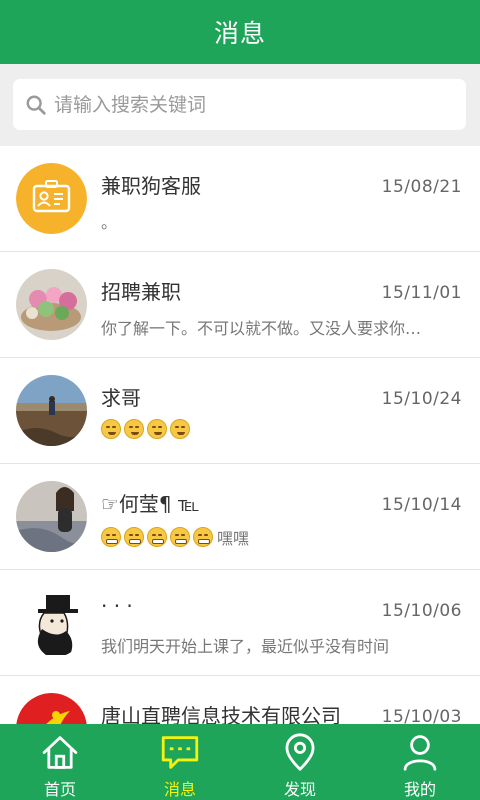 The width and height of the screenshot is (480, 800). Describe the element at coordinates (421, 505) in the screenshot. I see `message-date: 15/10/14` at that location.